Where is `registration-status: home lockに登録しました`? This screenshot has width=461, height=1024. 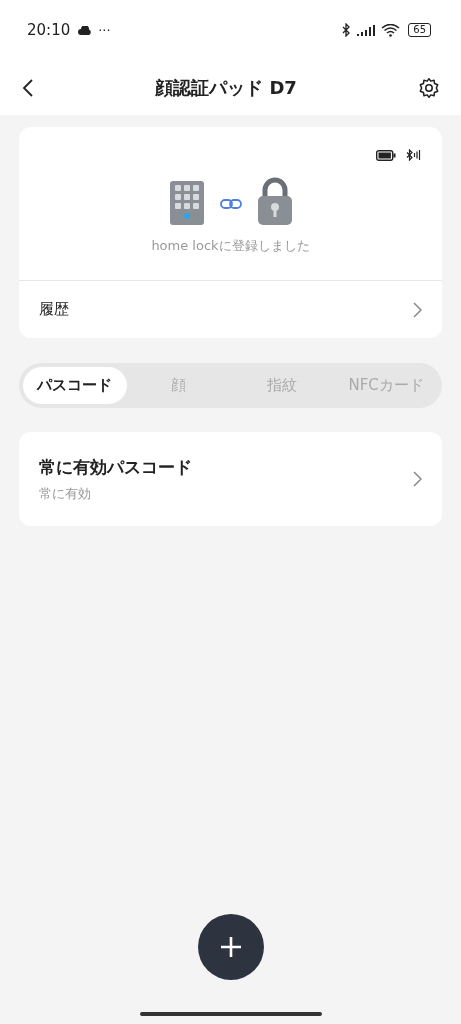 registration-status: home lockに登録しました is located at coordinates (230, 246).